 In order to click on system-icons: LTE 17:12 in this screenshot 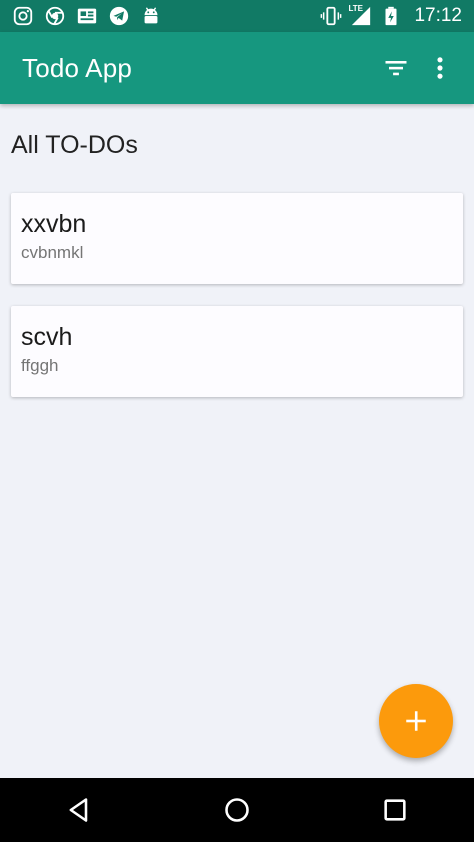, I will do `click(397, 15)`.